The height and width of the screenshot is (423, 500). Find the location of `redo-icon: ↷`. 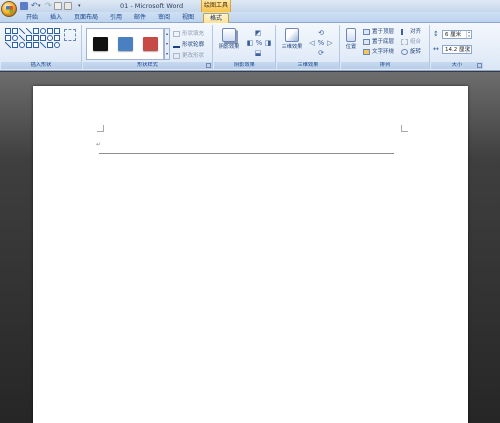

redo-icon: ↷ is located at coordinates (49, 6).